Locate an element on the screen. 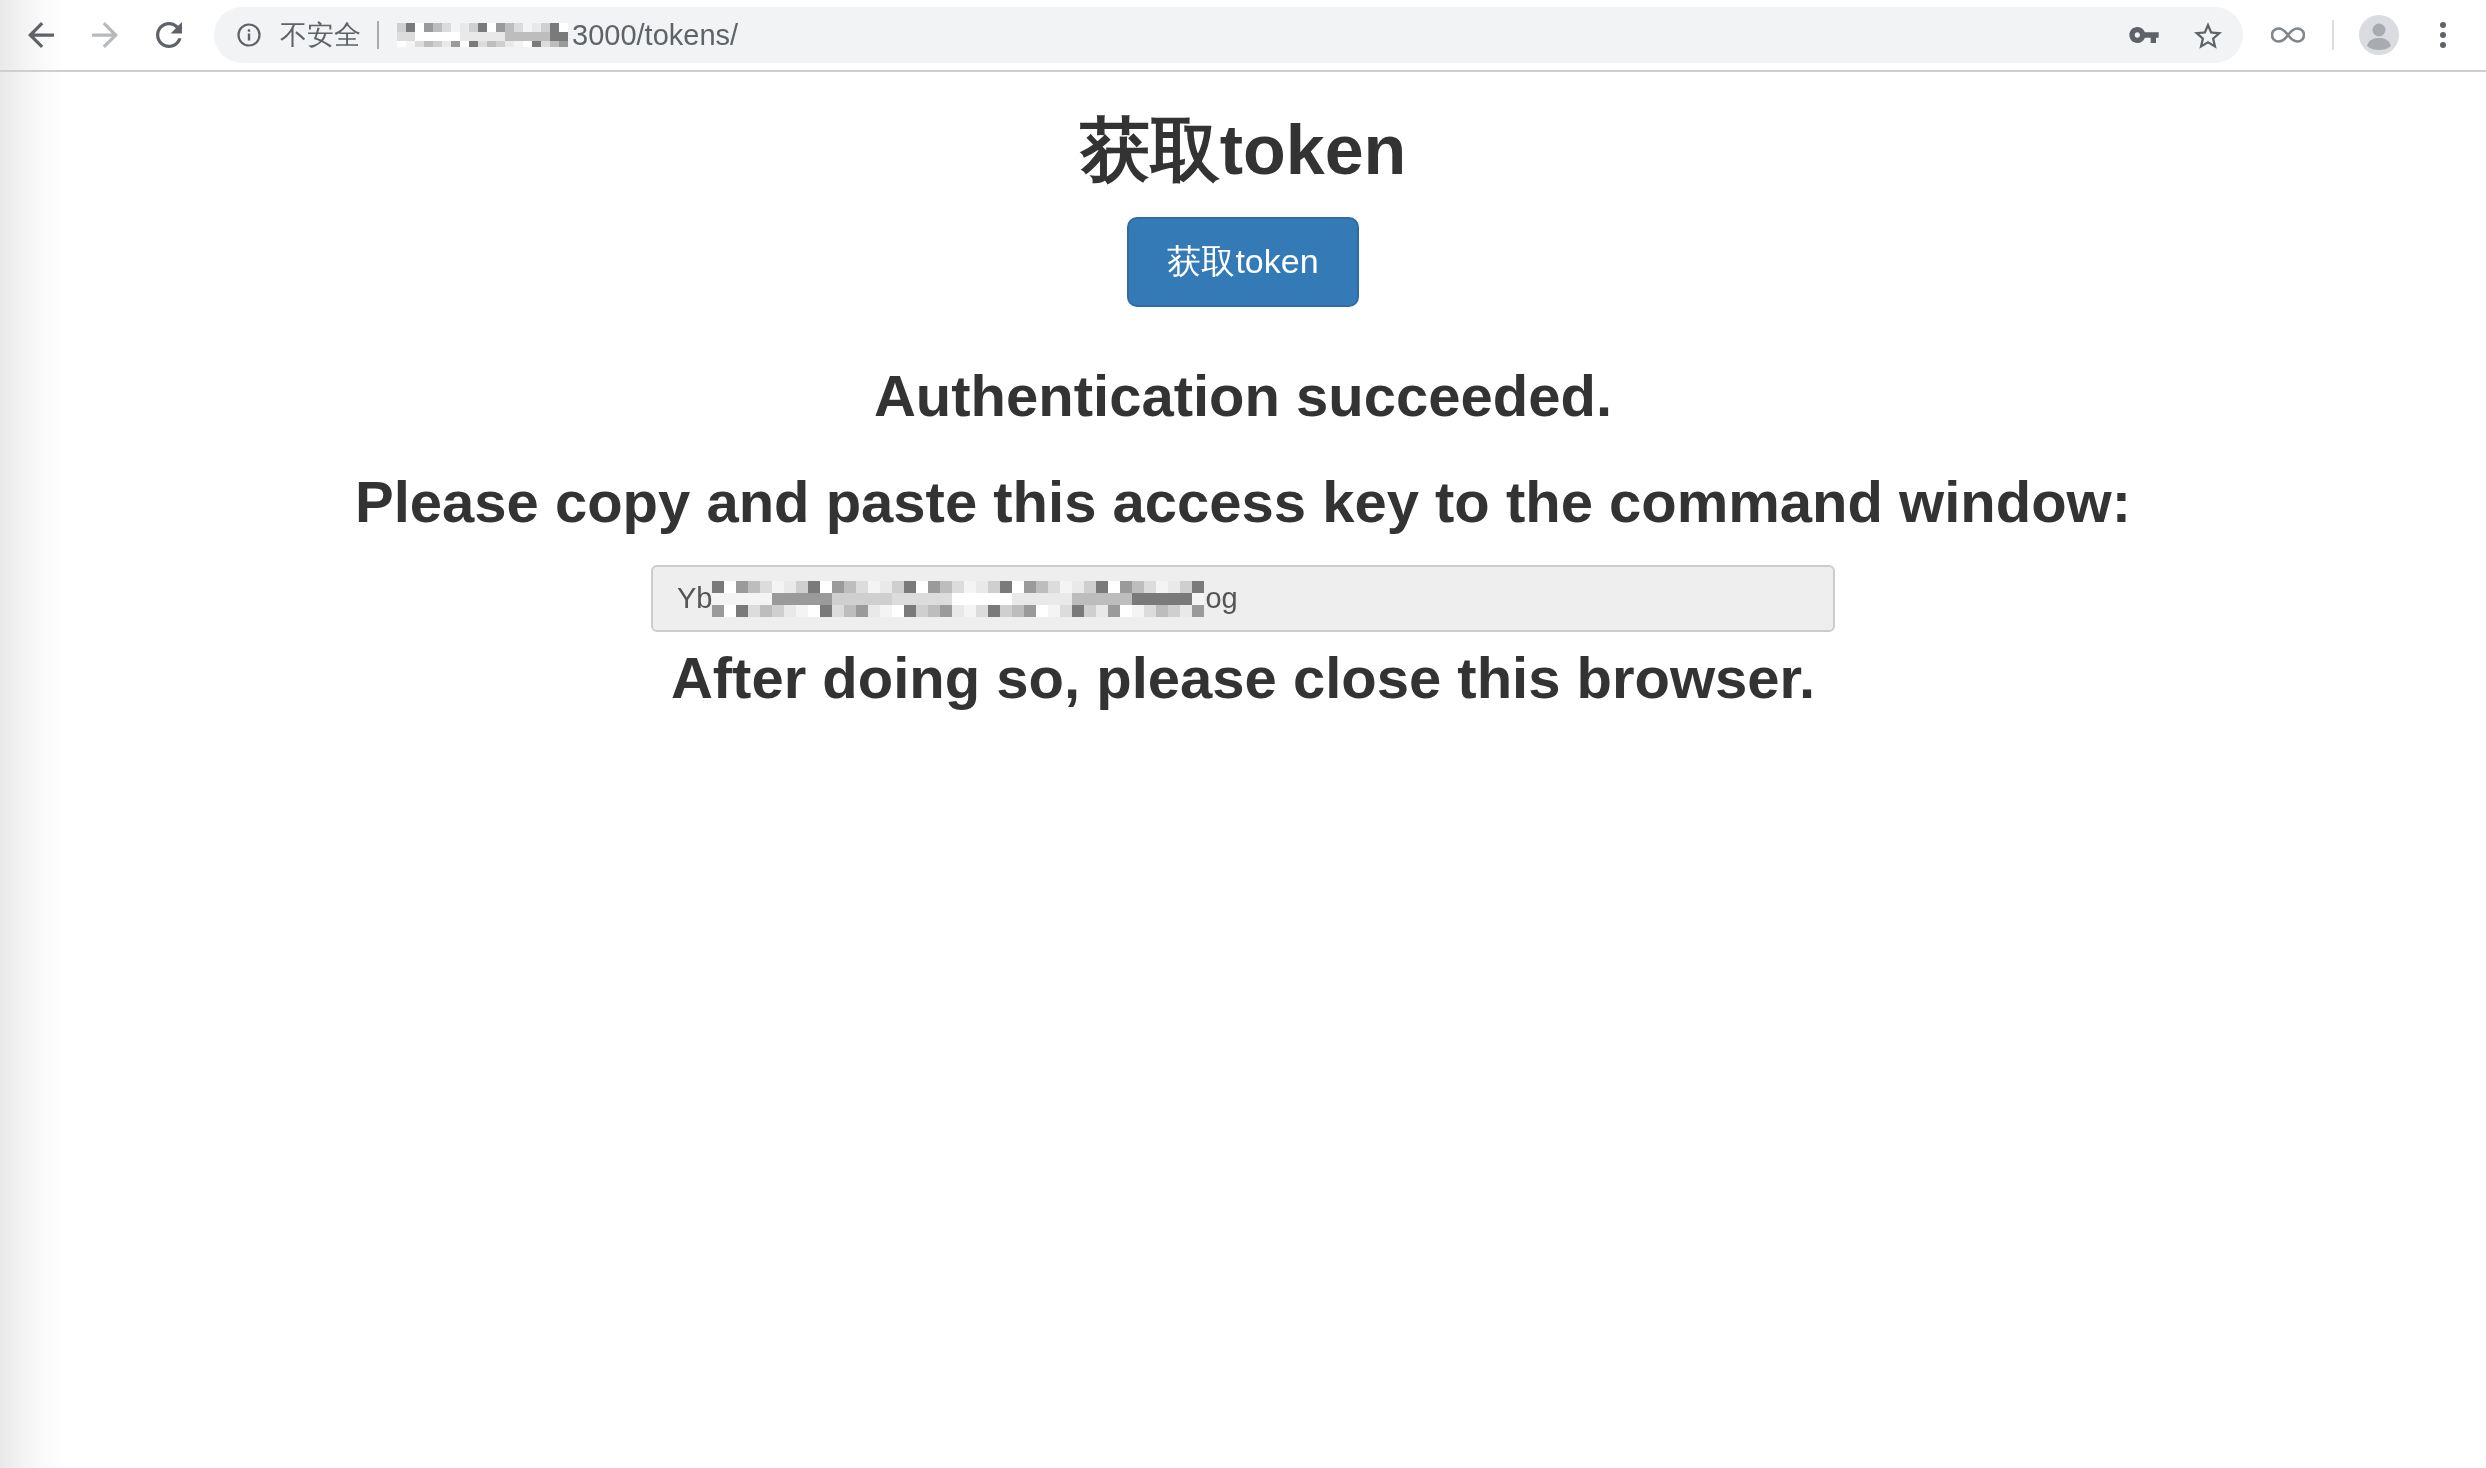 The width and height of the screenshot is (2486, 1468). get-token-button: 获取token is located at coordinates (1243, 262).